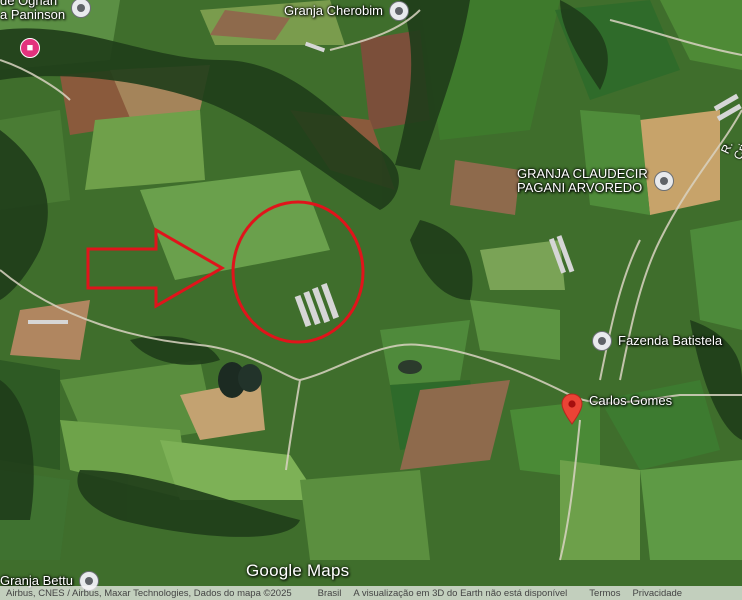 This screenshot has height=600, width=742. I want to click on privacy-link: Privacidade, so click(657, 593).